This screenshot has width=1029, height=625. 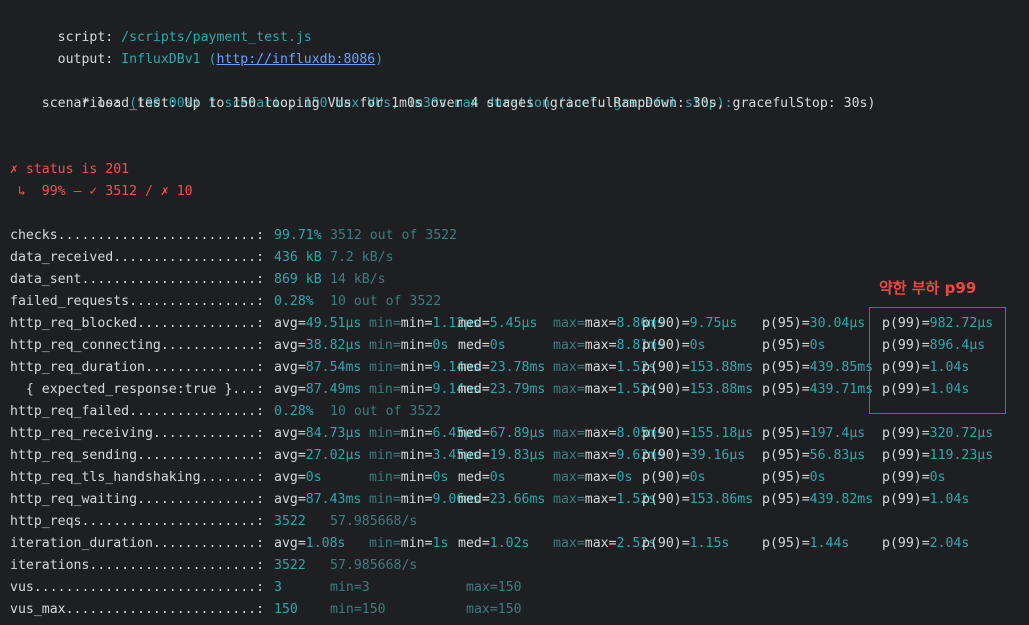 I want to click on metric-p95: p(95)=197.4µs, so click(x=814, y=433).